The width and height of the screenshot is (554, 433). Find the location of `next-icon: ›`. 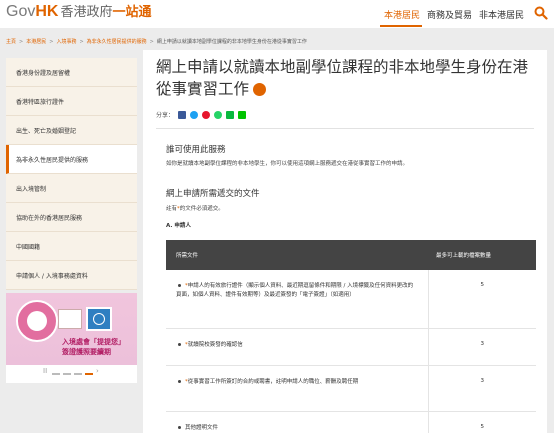

next-icon: › is located at coordinates (97, 371).